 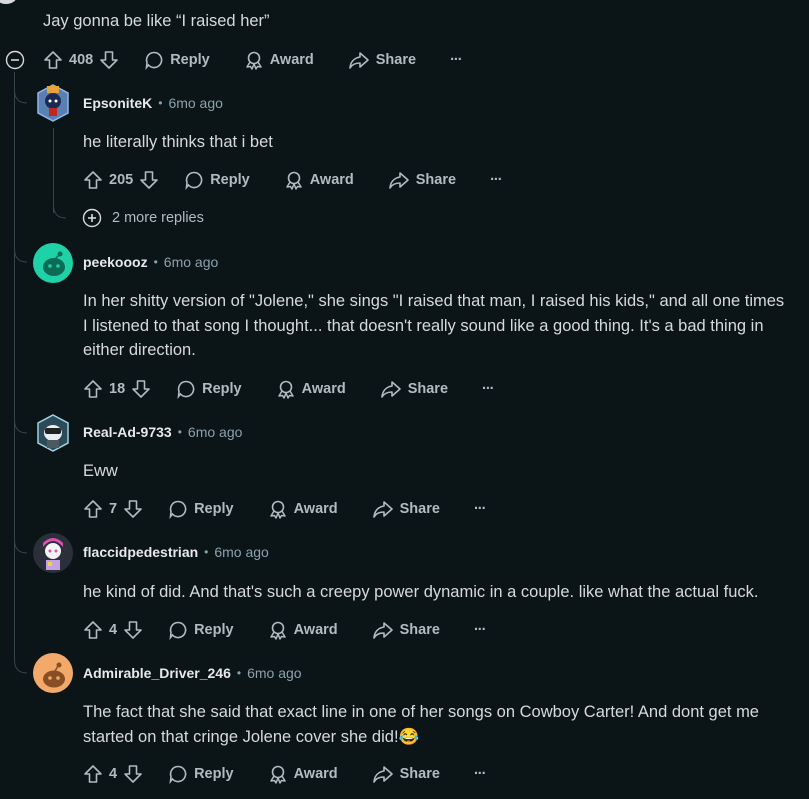 I want to click on vote-group: 205, so click(x=121, y=180).